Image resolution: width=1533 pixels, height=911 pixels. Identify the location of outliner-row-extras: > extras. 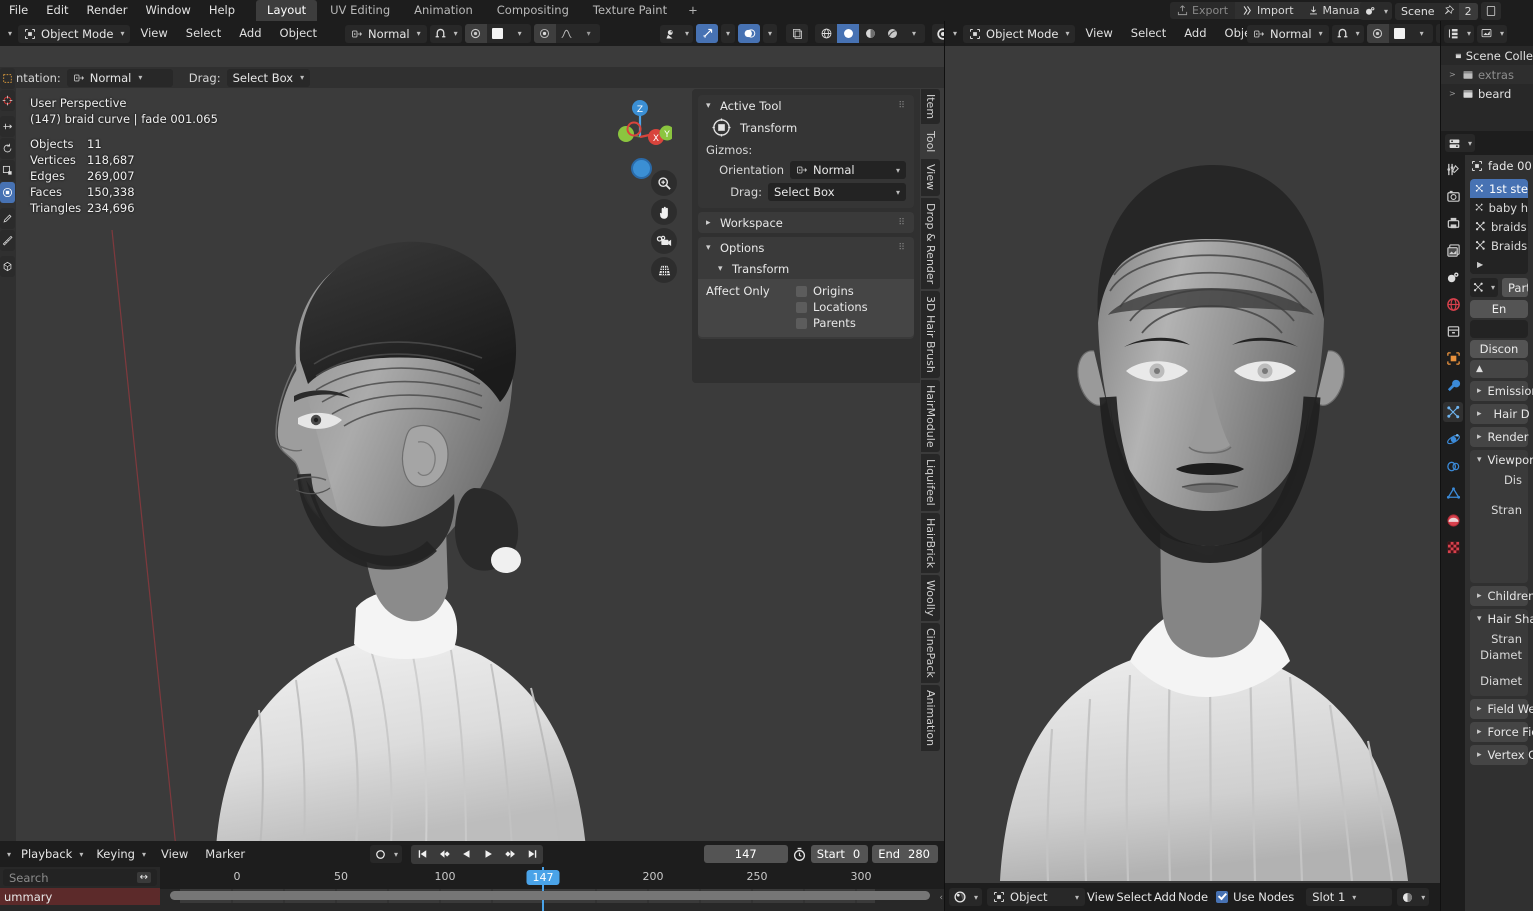
(1487, 74).